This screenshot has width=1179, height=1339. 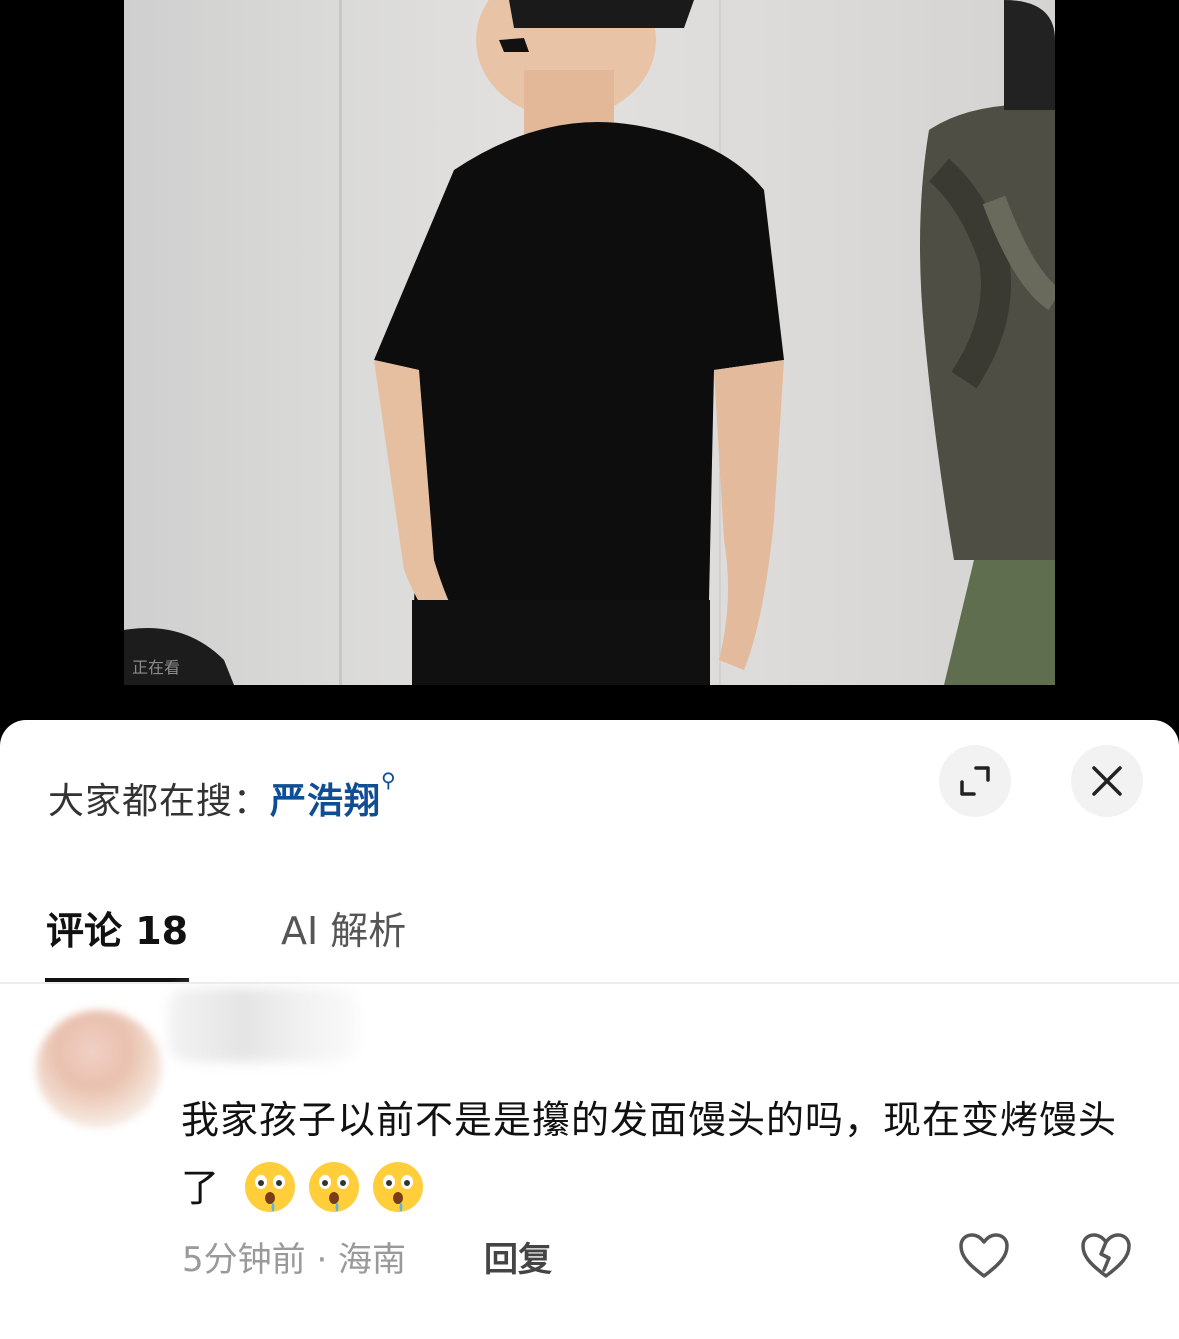 What do you see at coordinates (1106, 1256) in the screenshot?
I see `broken-heart-icon` at bounding box center [1106, 1256].